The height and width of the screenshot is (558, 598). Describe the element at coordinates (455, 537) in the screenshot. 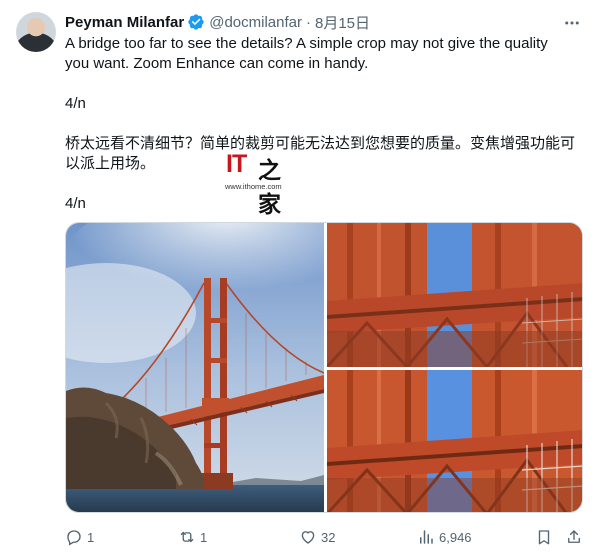

I see `views-count: 6,946` at that location.